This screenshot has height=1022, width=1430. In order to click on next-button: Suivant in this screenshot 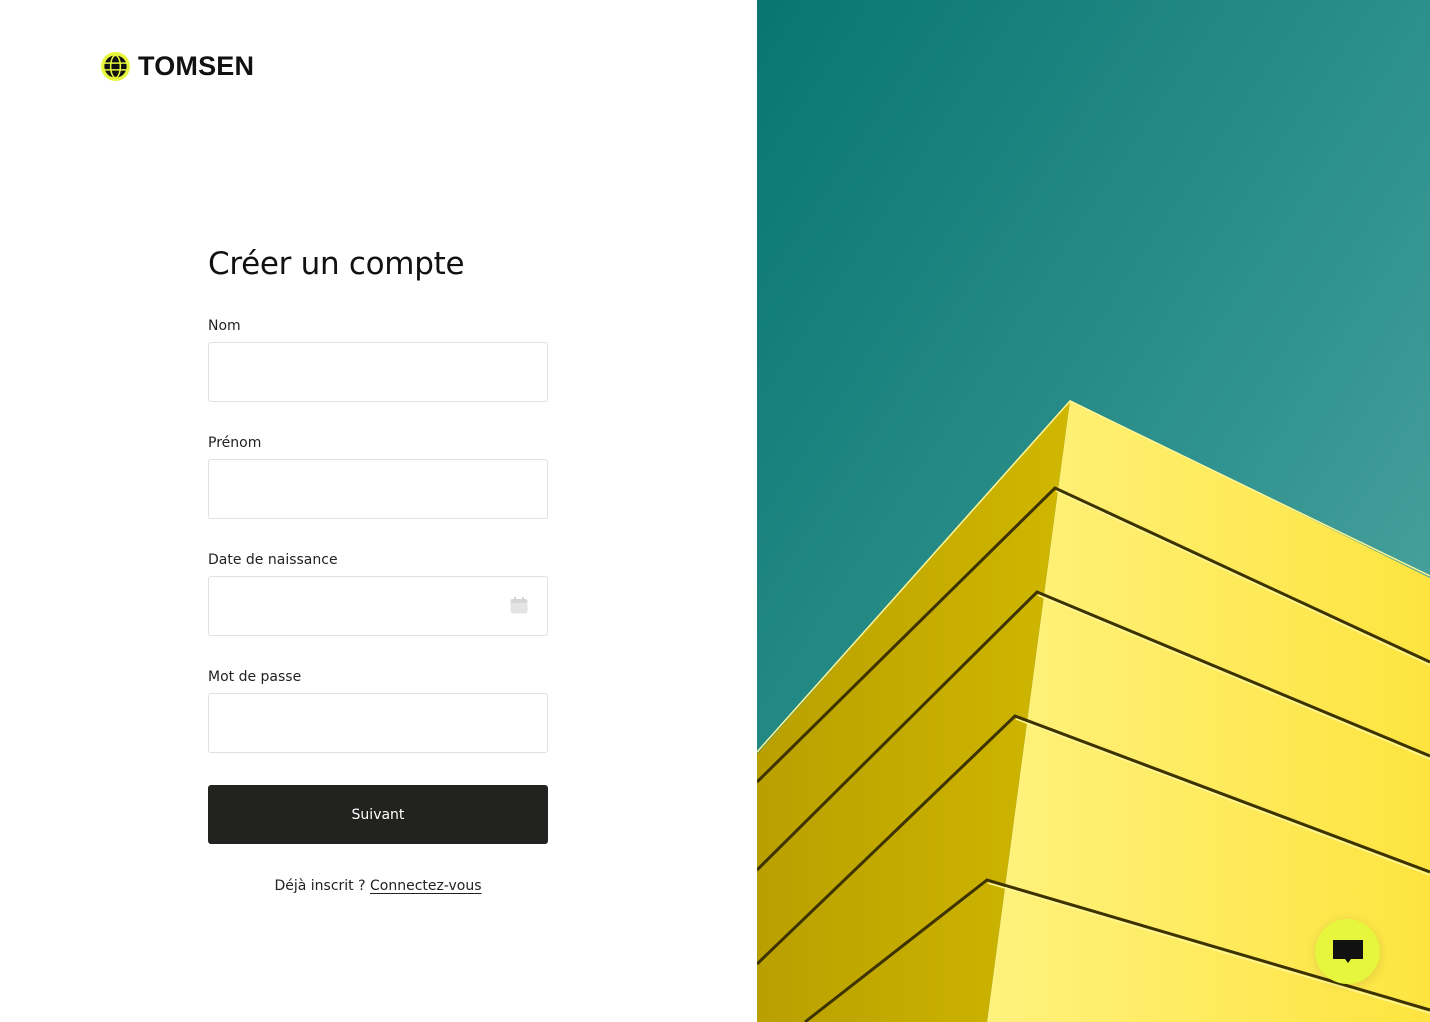, I will do `click(378, 814)`.